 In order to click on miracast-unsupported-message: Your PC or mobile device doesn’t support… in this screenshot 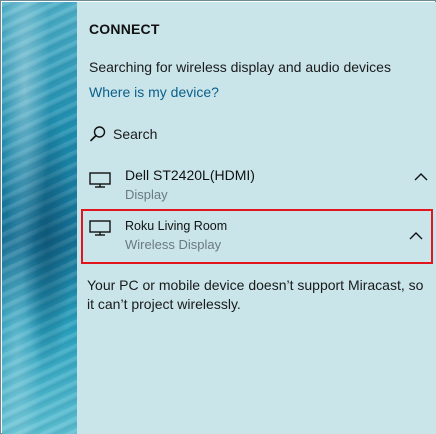, I will do `click(255, 294)`.